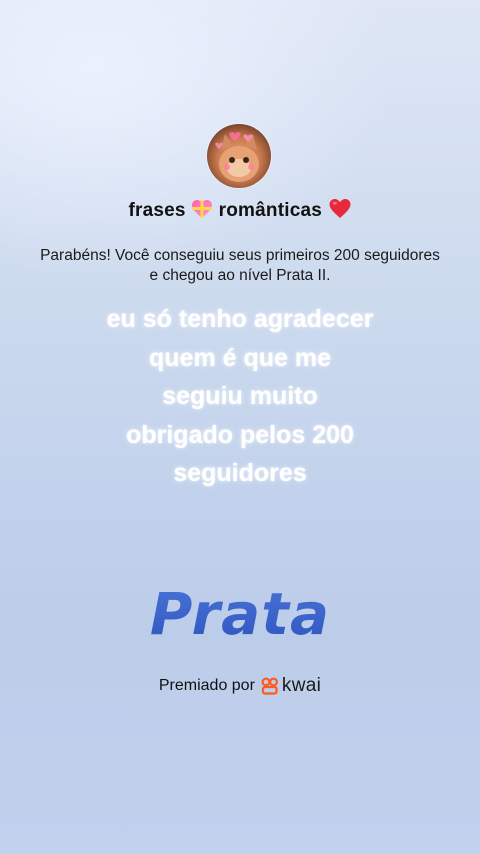  Describe the element at coordinates (240, 614) in the screenshot. I see `level-title: Prata` at that location.